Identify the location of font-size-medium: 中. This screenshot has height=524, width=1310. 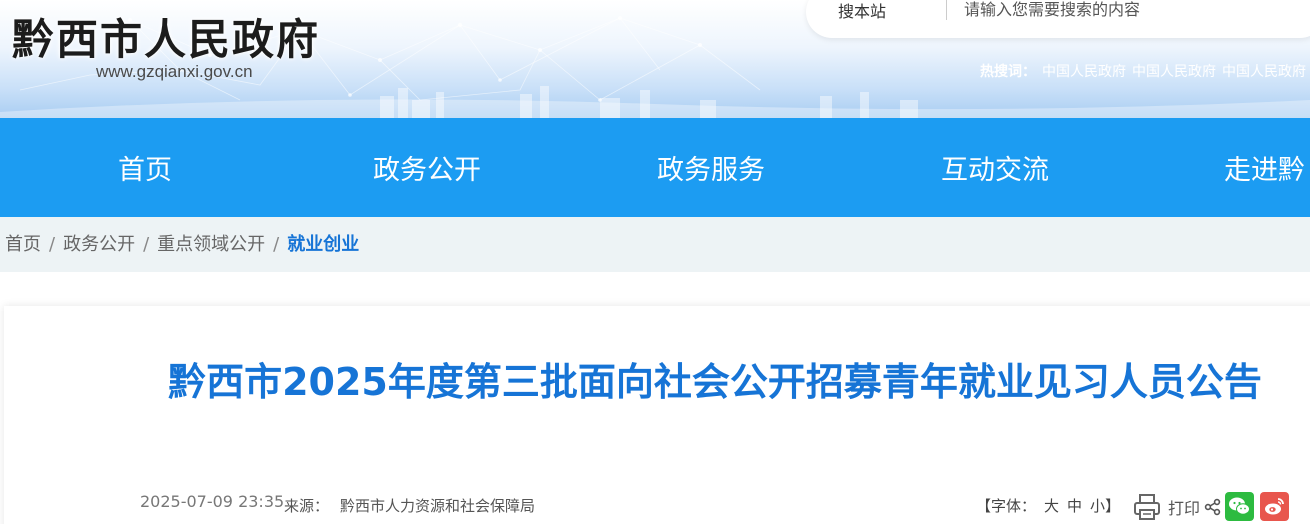
(1074, 506).